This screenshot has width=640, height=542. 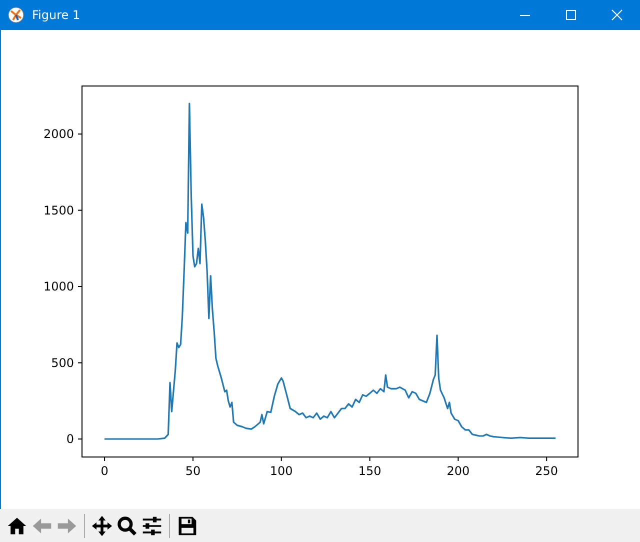 I want to click on y-tick-label: 1500, so click(x=58, y=210).